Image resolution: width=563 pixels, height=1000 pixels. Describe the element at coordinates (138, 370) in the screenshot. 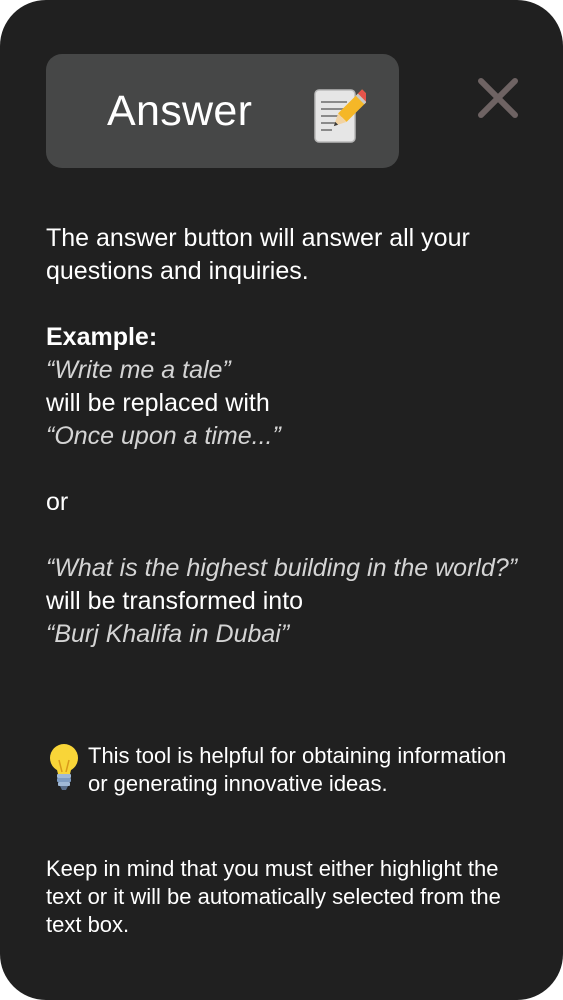

I see `example1-input: “Write me a tale”` at that location.